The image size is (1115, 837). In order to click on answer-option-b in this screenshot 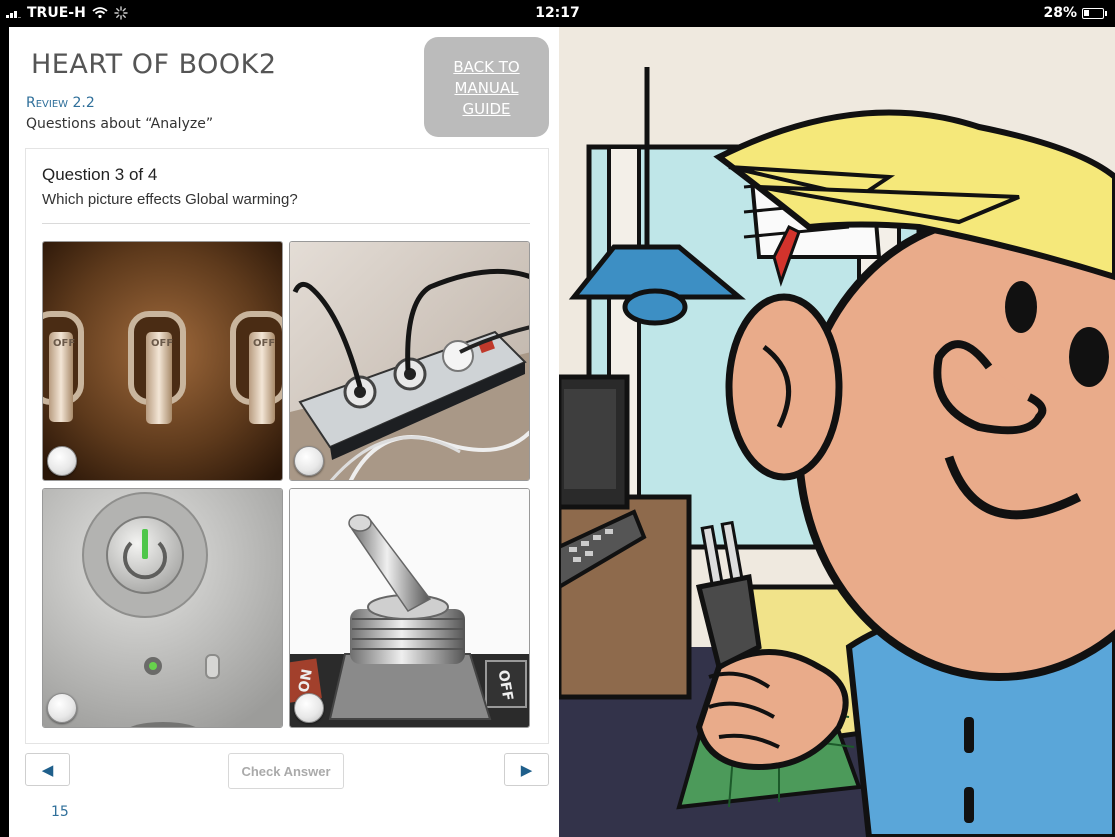, I will do `click(409, 361)`.